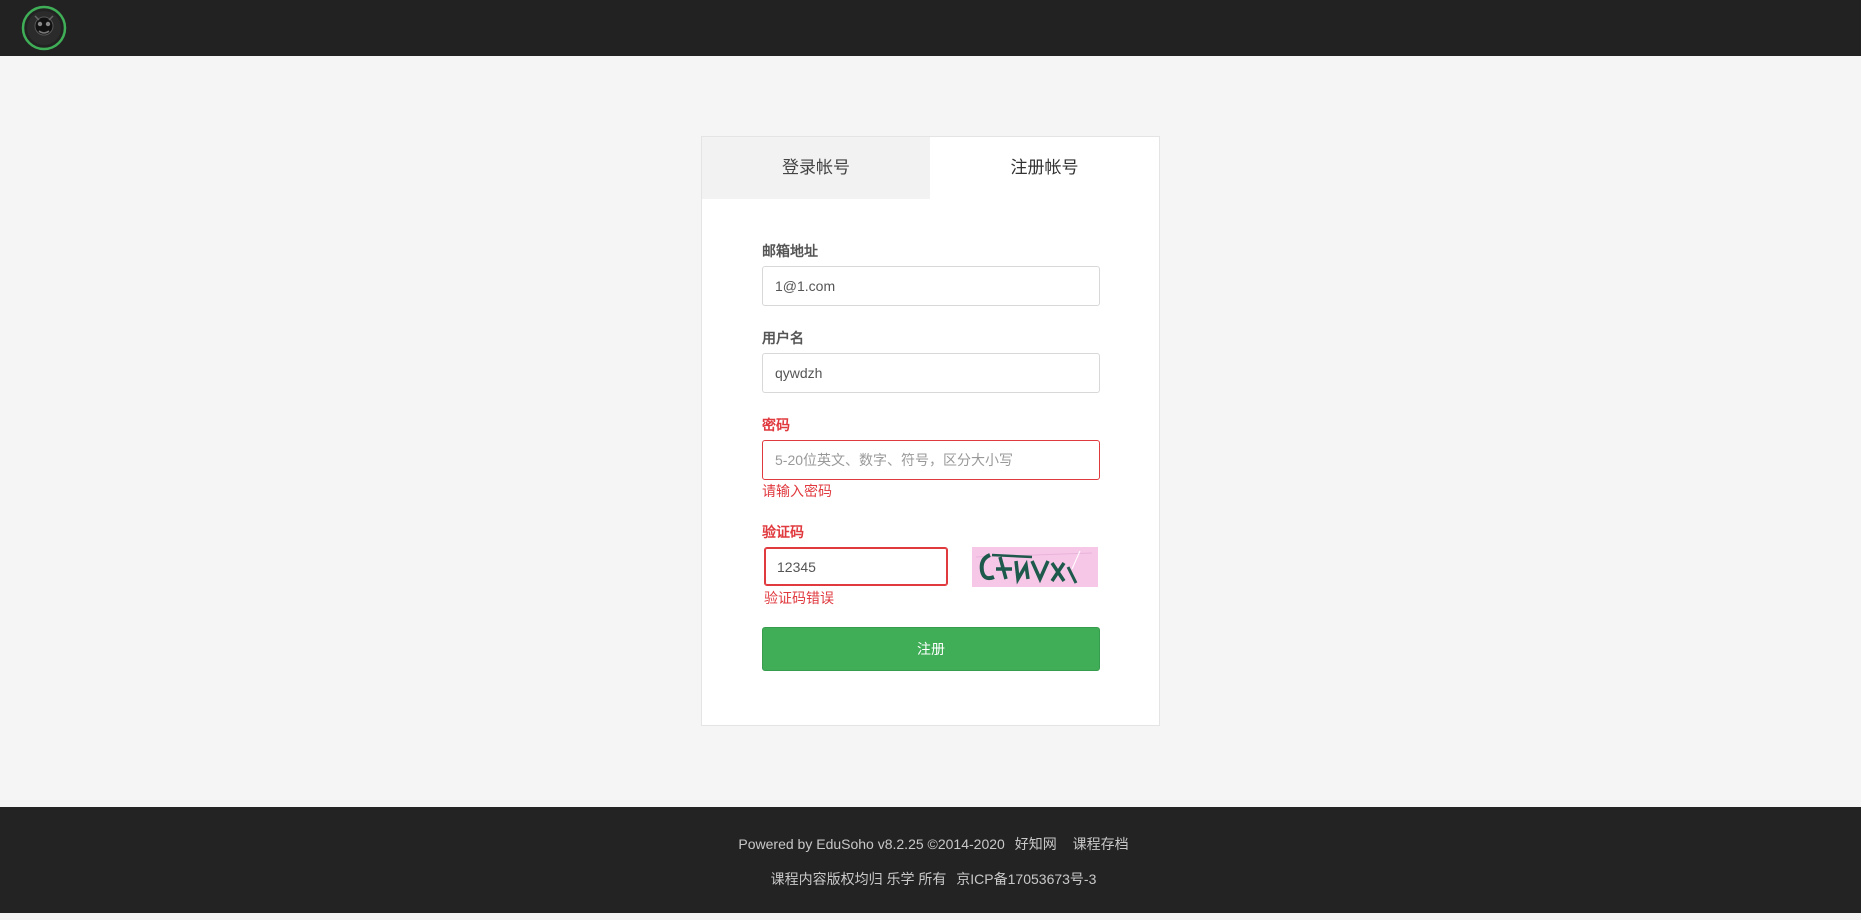 The height and width of the screenshot is (920, 1861). I want to click on email-field, so click(931, 286).